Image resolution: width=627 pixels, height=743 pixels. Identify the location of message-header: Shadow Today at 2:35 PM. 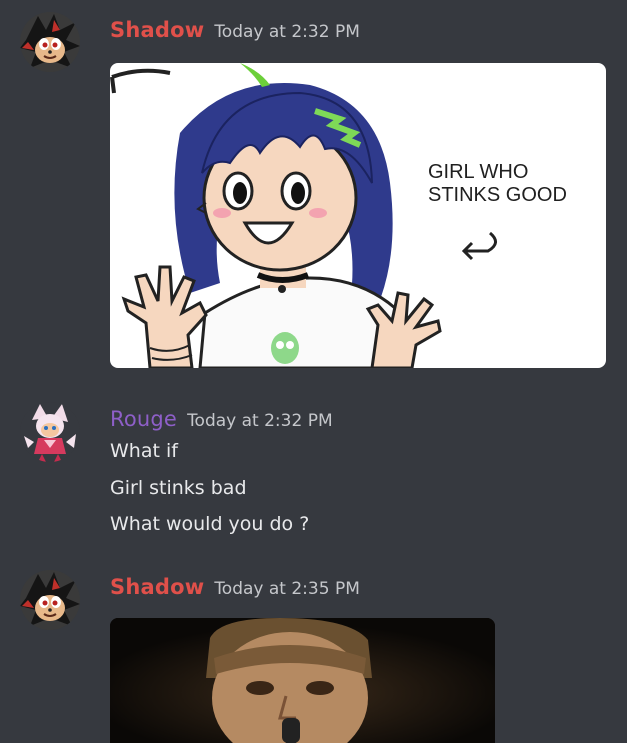
(235, 587).